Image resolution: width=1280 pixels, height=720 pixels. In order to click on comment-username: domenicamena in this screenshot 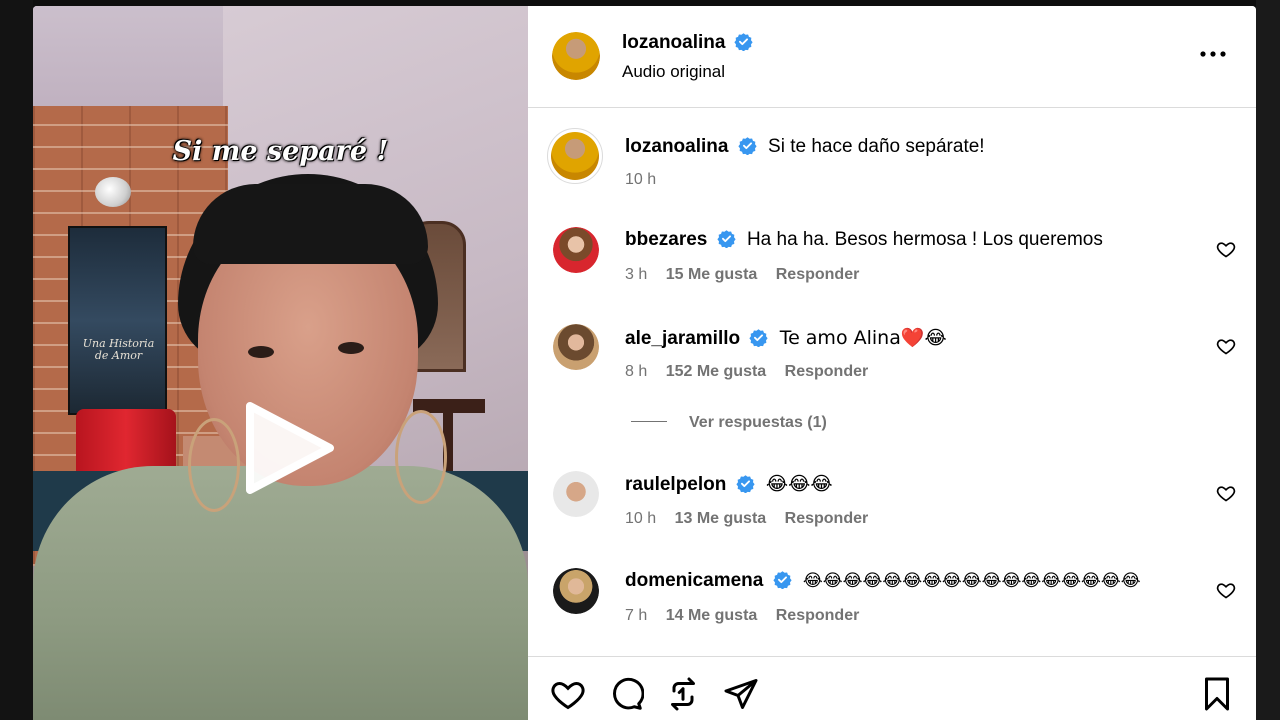, I will do `click(694, 580)`.